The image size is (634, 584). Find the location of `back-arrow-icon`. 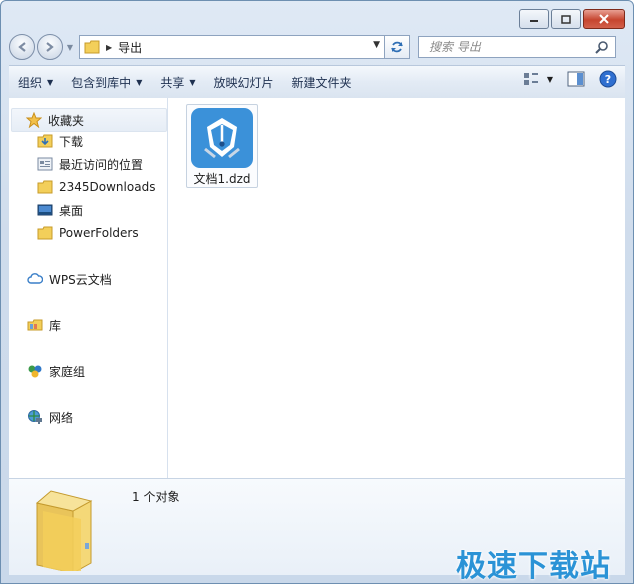

back-arrow-icon is located at coordinates (22, 47).